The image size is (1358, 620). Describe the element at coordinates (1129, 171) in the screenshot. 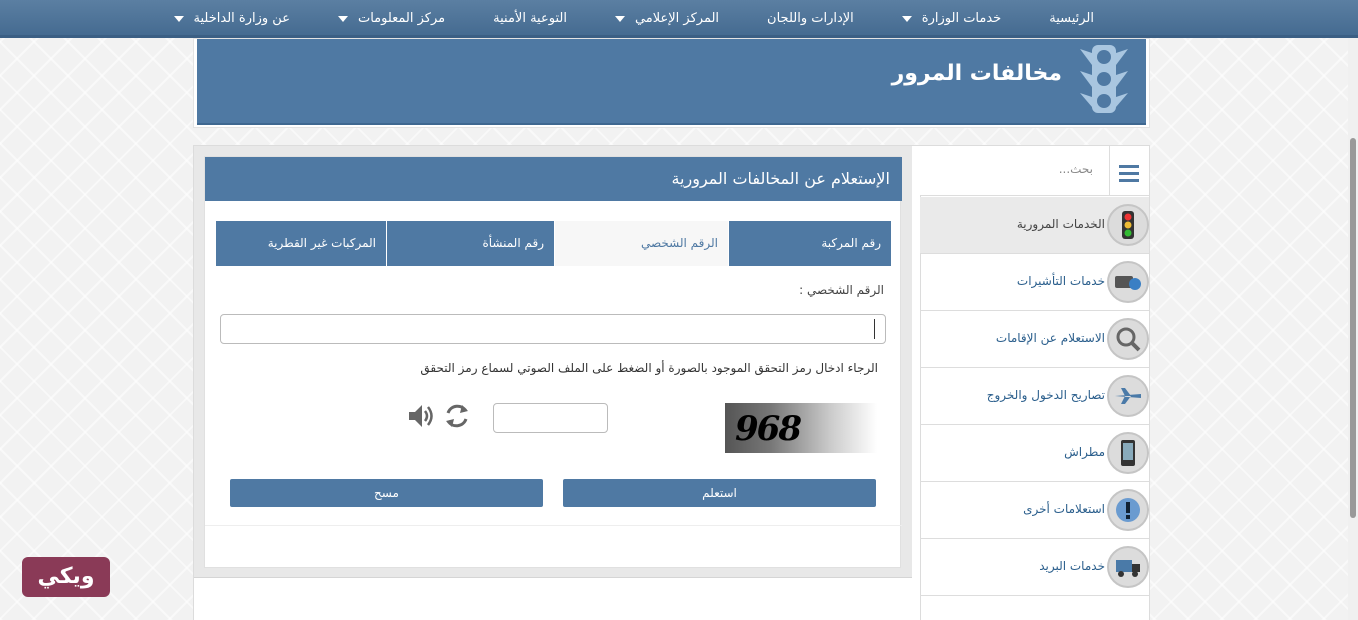

I see `hamburger-menu-button` at that location.